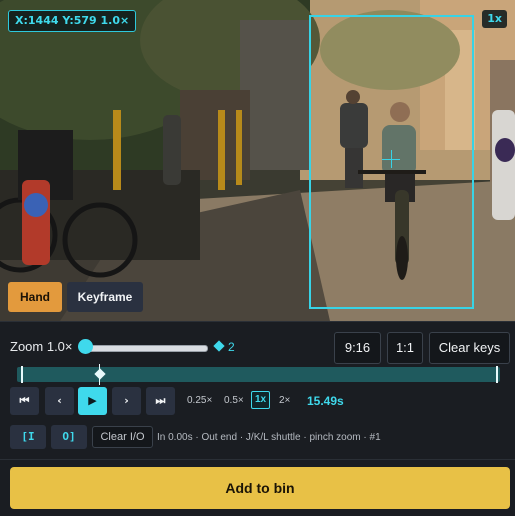  I want to click on crosshair-vertical, so click(391, 159).